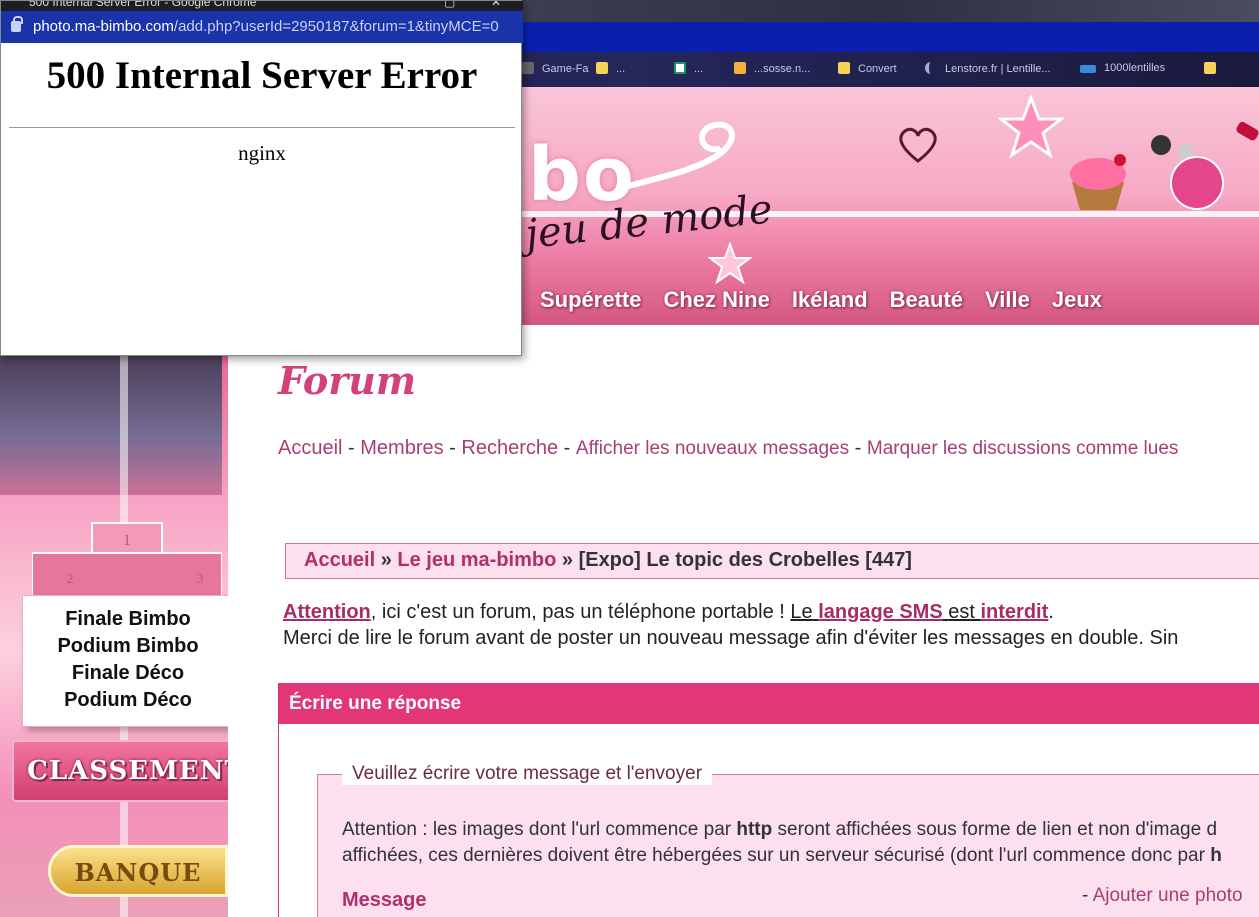  What do you see at coordinates (103, 26) in the screenshot?
I see `url-host: photo.ma-bimbo.com` at bounding box center [103, 26].